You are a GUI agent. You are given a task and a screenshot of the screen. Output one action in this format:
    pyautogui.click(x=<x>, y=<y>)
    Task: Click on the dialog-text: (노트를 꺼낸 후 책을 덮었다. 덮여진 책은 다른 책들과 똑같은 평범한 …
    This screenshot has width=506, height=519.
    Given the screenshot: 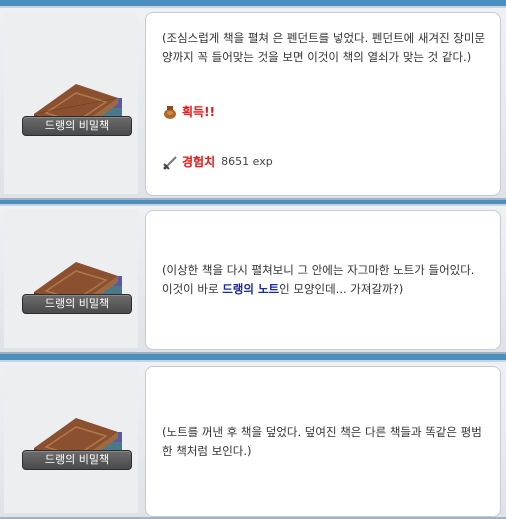 What is the action you would take?
    pyautogui.click(x=322, y=441)
    